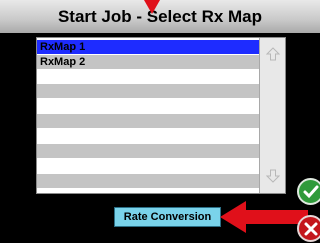 This screenshot has width=320, height=243. I want to click on close-icon, so click(308, 228).